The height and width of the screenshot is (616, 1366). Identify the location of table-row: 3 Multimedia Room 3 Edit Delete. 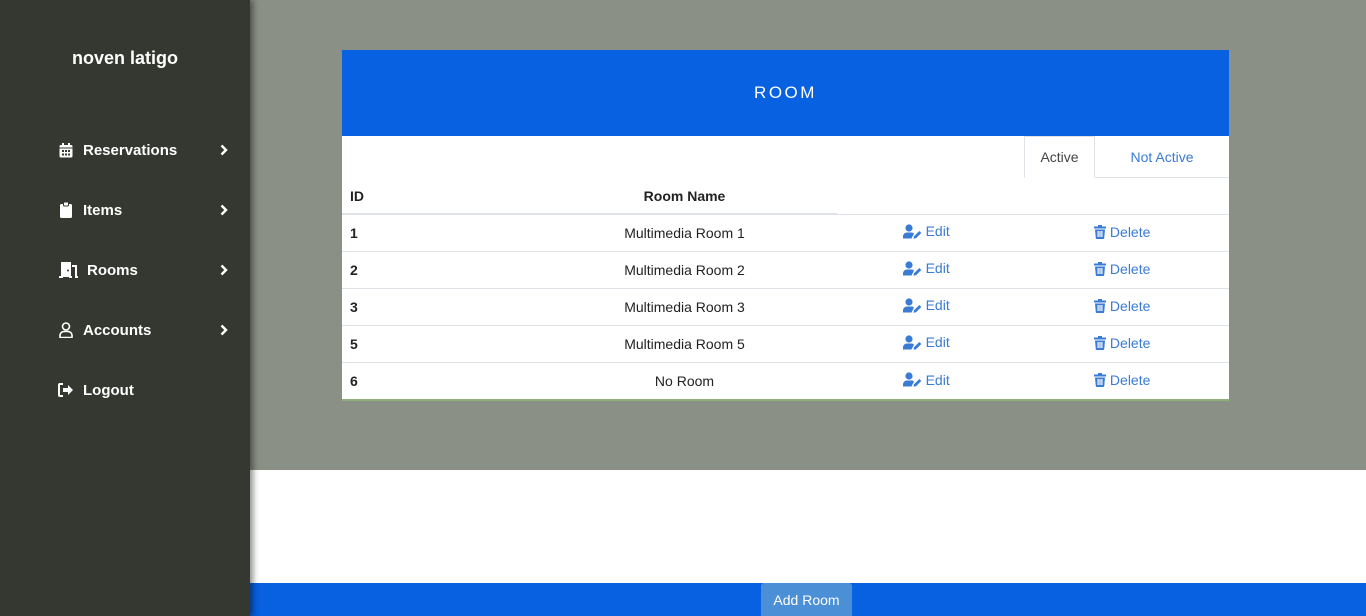
(785, 306).